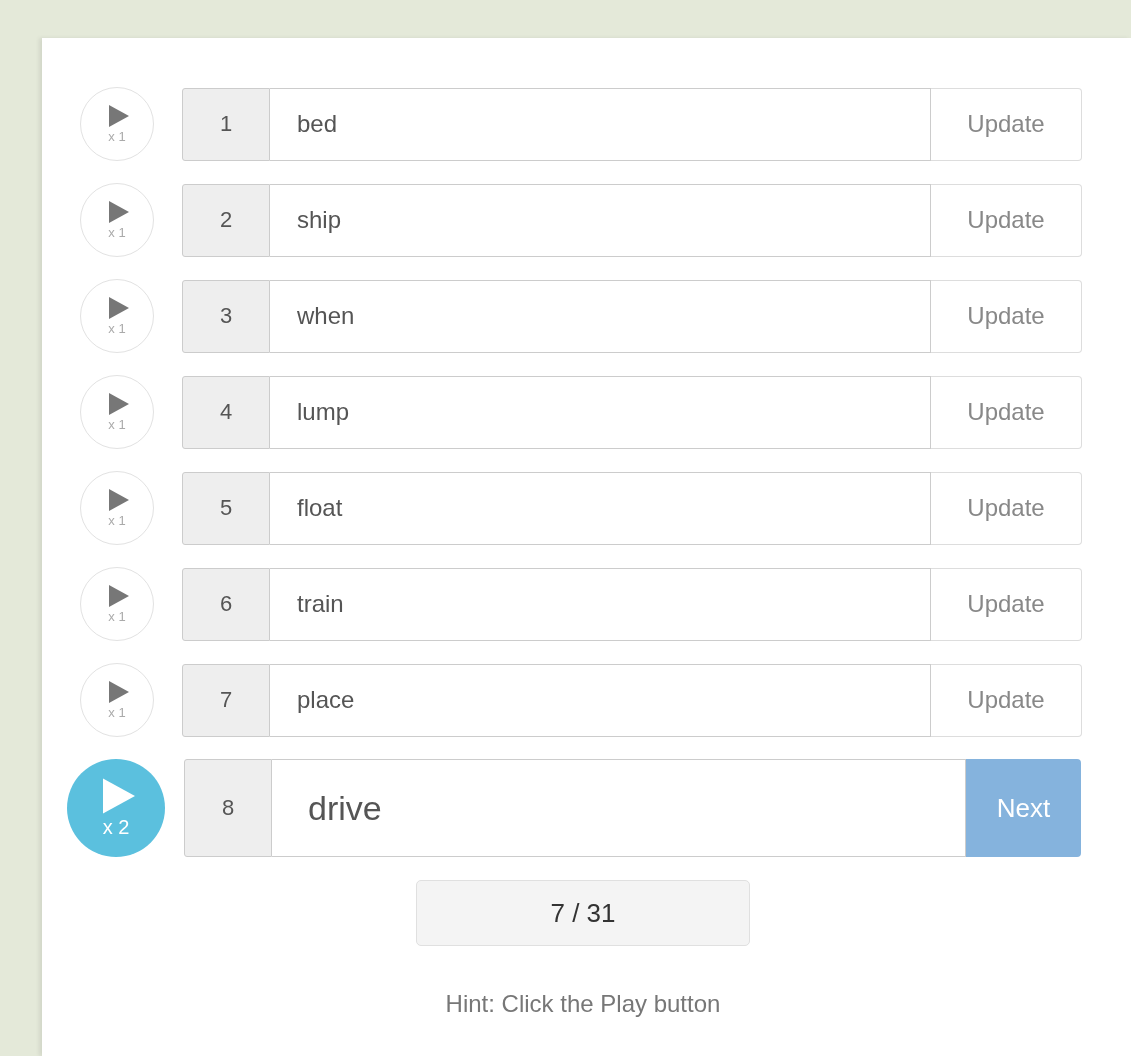 Image resolution: width=1131 pixels, height=1056 pixels. What do you see at coordinates (228, 808) in the screenshot?
I see `step-number: 8` at bounding box center [228, 808].